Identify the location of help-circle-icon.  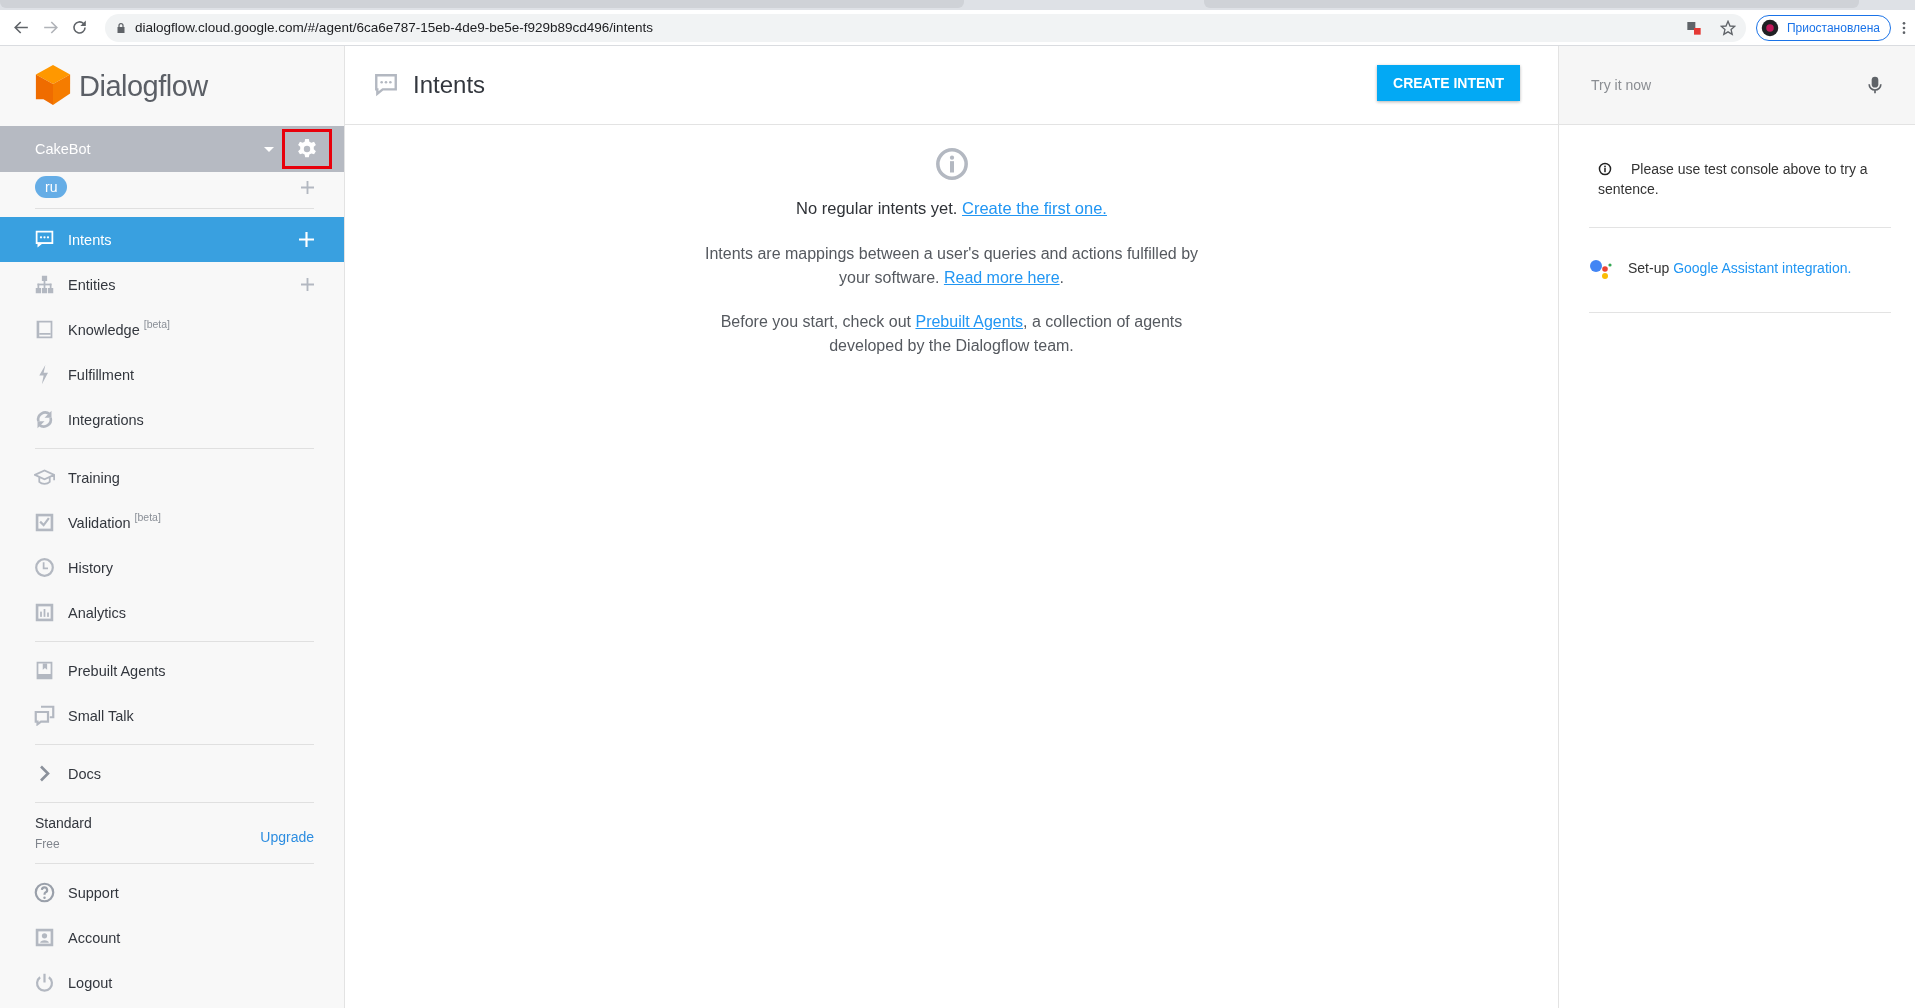
(44, 892).